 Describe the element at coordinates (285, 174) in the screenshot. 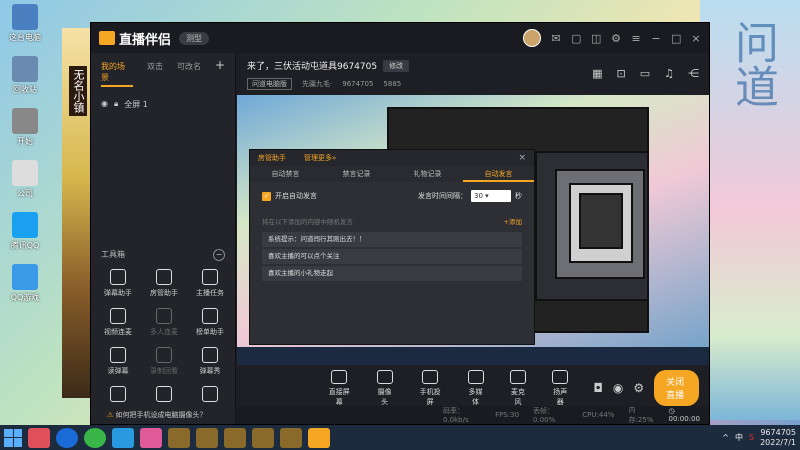

I see `dialog-tab: 自动禁言` at that location.